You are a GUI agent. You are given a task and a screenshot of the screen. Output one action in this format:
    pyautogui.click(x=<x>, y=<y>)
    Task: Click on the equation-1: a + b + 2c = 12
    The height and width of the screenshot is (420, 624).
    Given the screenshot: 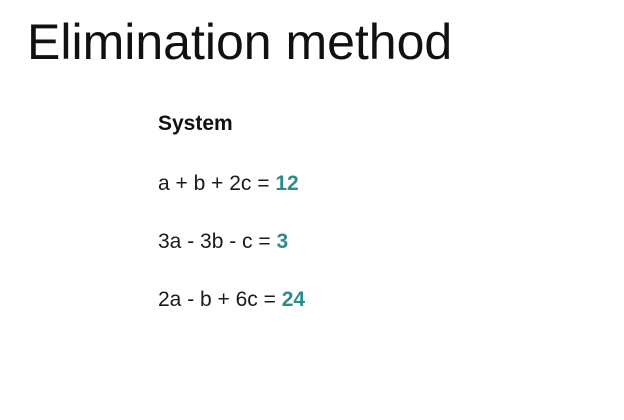 What is the action you would take?
    pyautogui.click(x=228, y=184)
    